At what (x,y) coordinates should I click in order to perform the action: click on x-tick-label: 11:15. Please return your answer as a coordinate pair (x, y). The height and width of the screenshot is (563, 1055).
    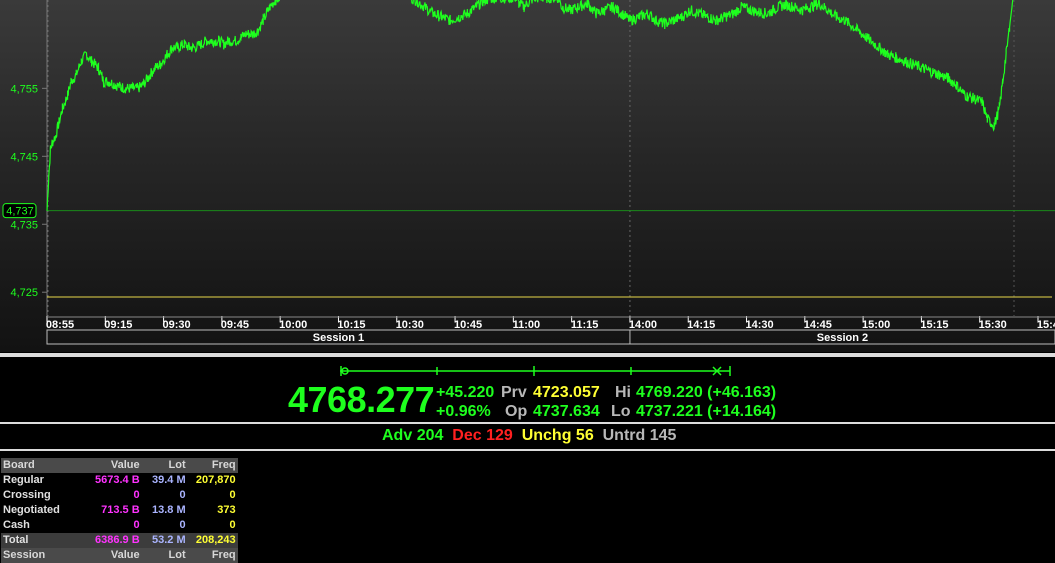
    Looking at the image, I should click on (585, 325).